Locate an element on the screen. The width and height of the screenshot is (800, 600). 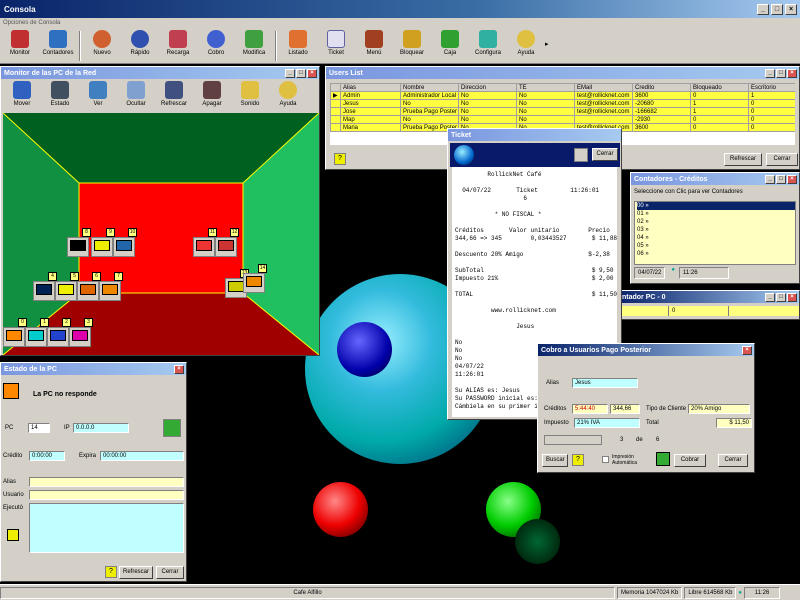
pc-station-6: 6 is located at coordinates (89, 286).